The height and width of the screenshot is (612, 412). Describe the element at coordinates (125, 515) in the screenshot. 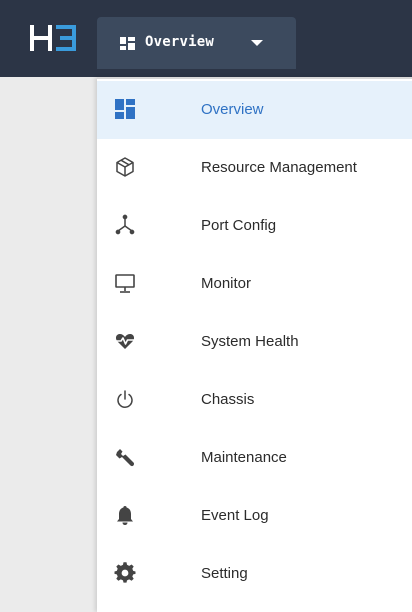

I see `bell-icon` at that location.